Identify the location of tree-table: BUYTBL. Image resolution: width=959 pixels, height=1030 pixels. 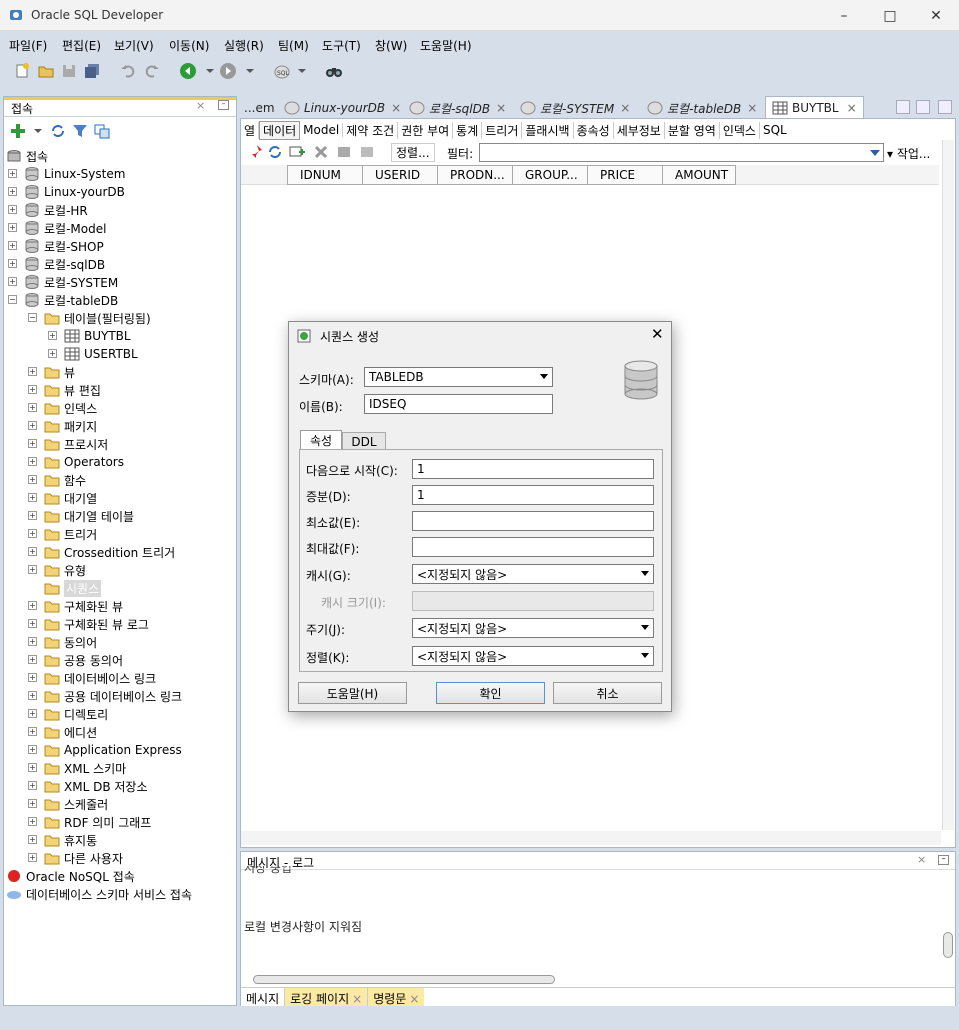
(97, 336).